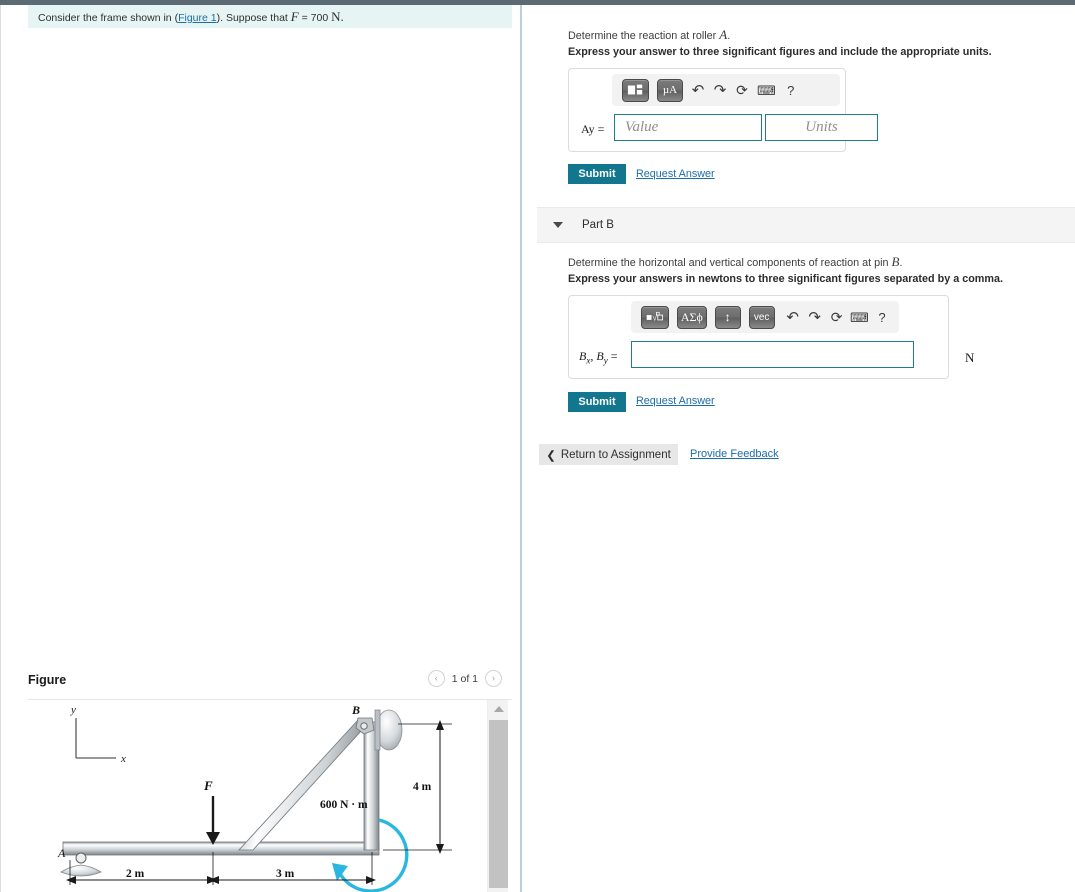  What do you see at coordinates (670, 90) in the screenshot?
I see `units-micro-amp-icon: µA` at bounding box center [670, 90].